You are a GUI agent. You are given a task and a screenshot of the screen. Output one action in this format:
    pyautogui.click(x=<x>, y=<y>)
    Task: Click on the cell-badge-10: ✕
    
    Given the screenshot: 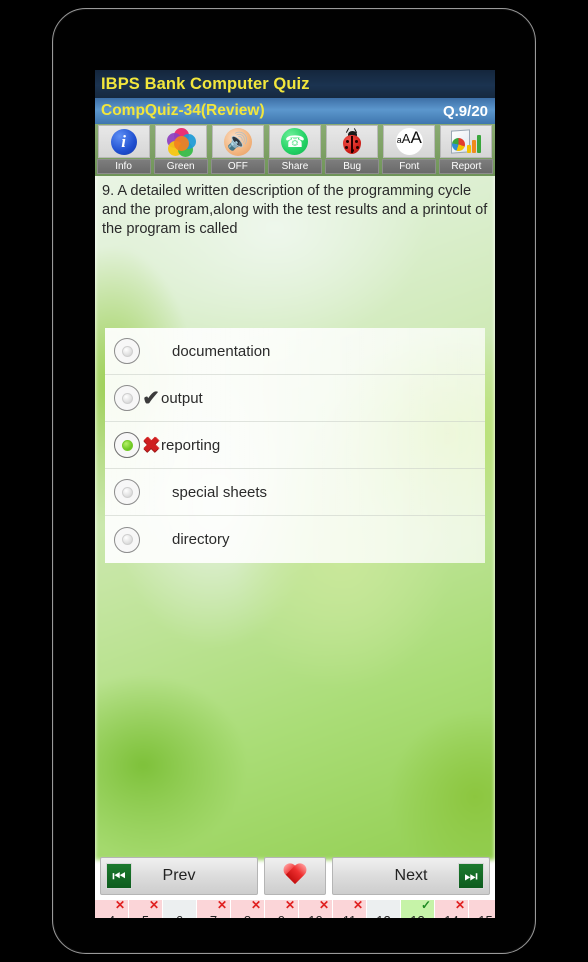 What is the action you would take?
    pyautogui.click(x=323, y=906)
    